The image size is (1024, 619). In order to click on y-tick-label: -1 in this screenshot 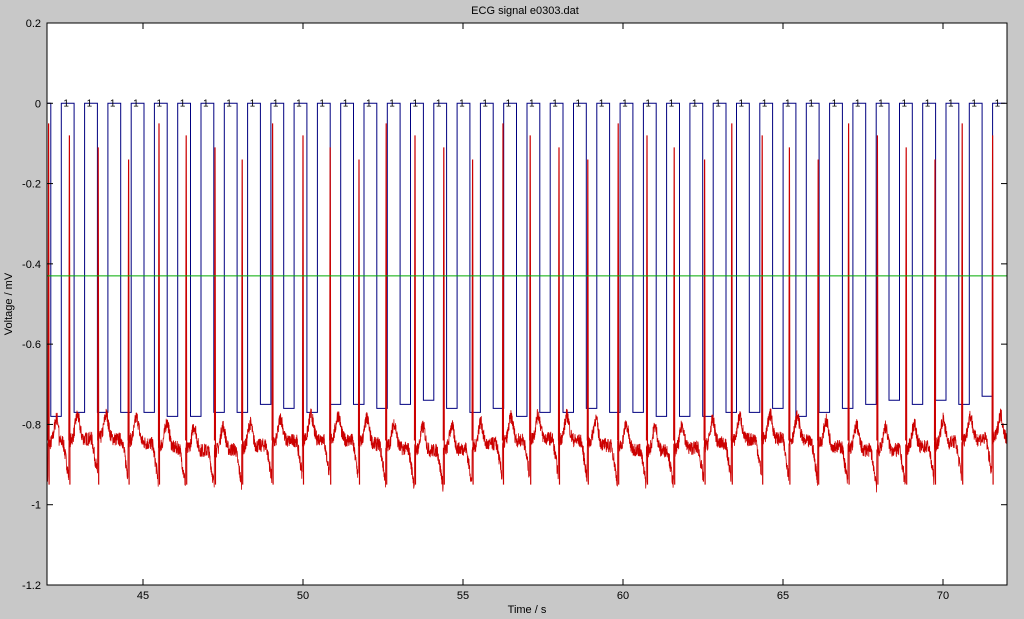, I will do `click(36, 506)`.